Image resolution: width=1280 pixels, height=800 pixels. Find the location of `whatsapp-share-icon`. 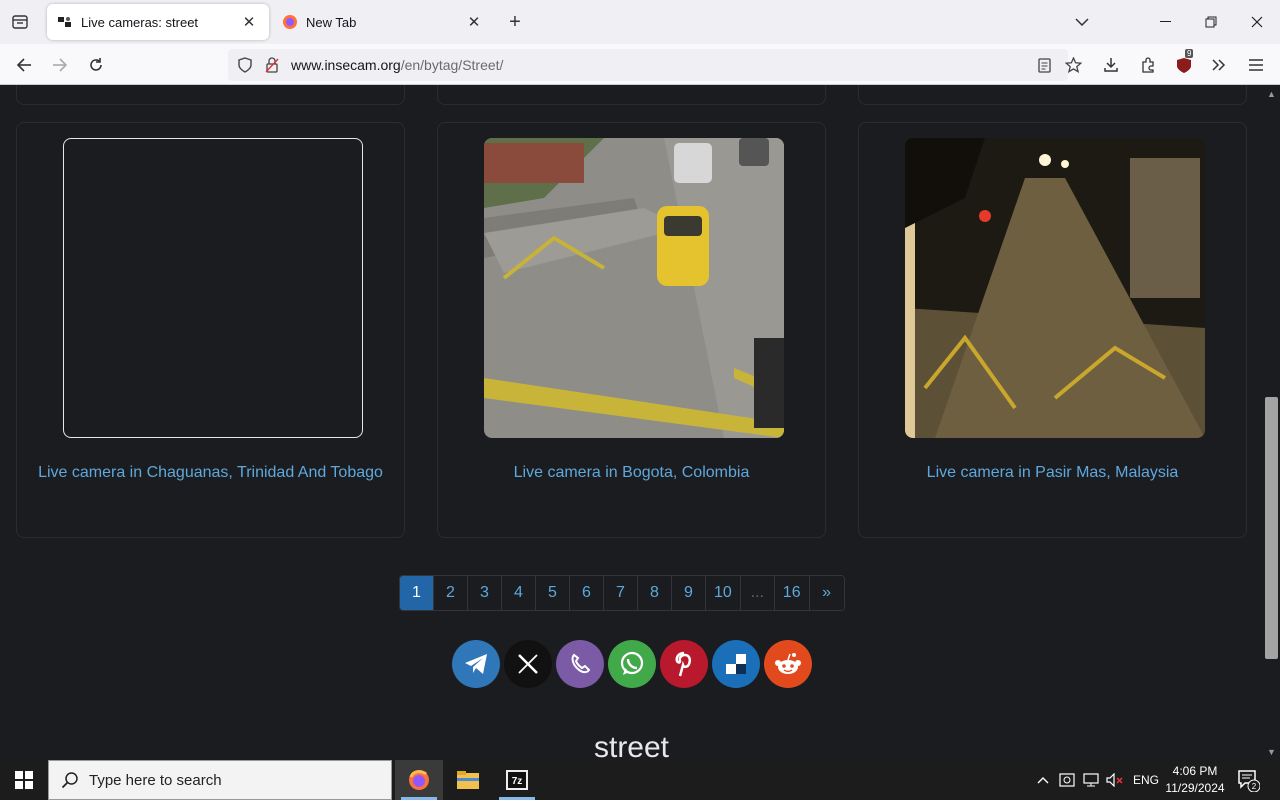

whatsapp-share-icon is located at coordinates (632, 664).